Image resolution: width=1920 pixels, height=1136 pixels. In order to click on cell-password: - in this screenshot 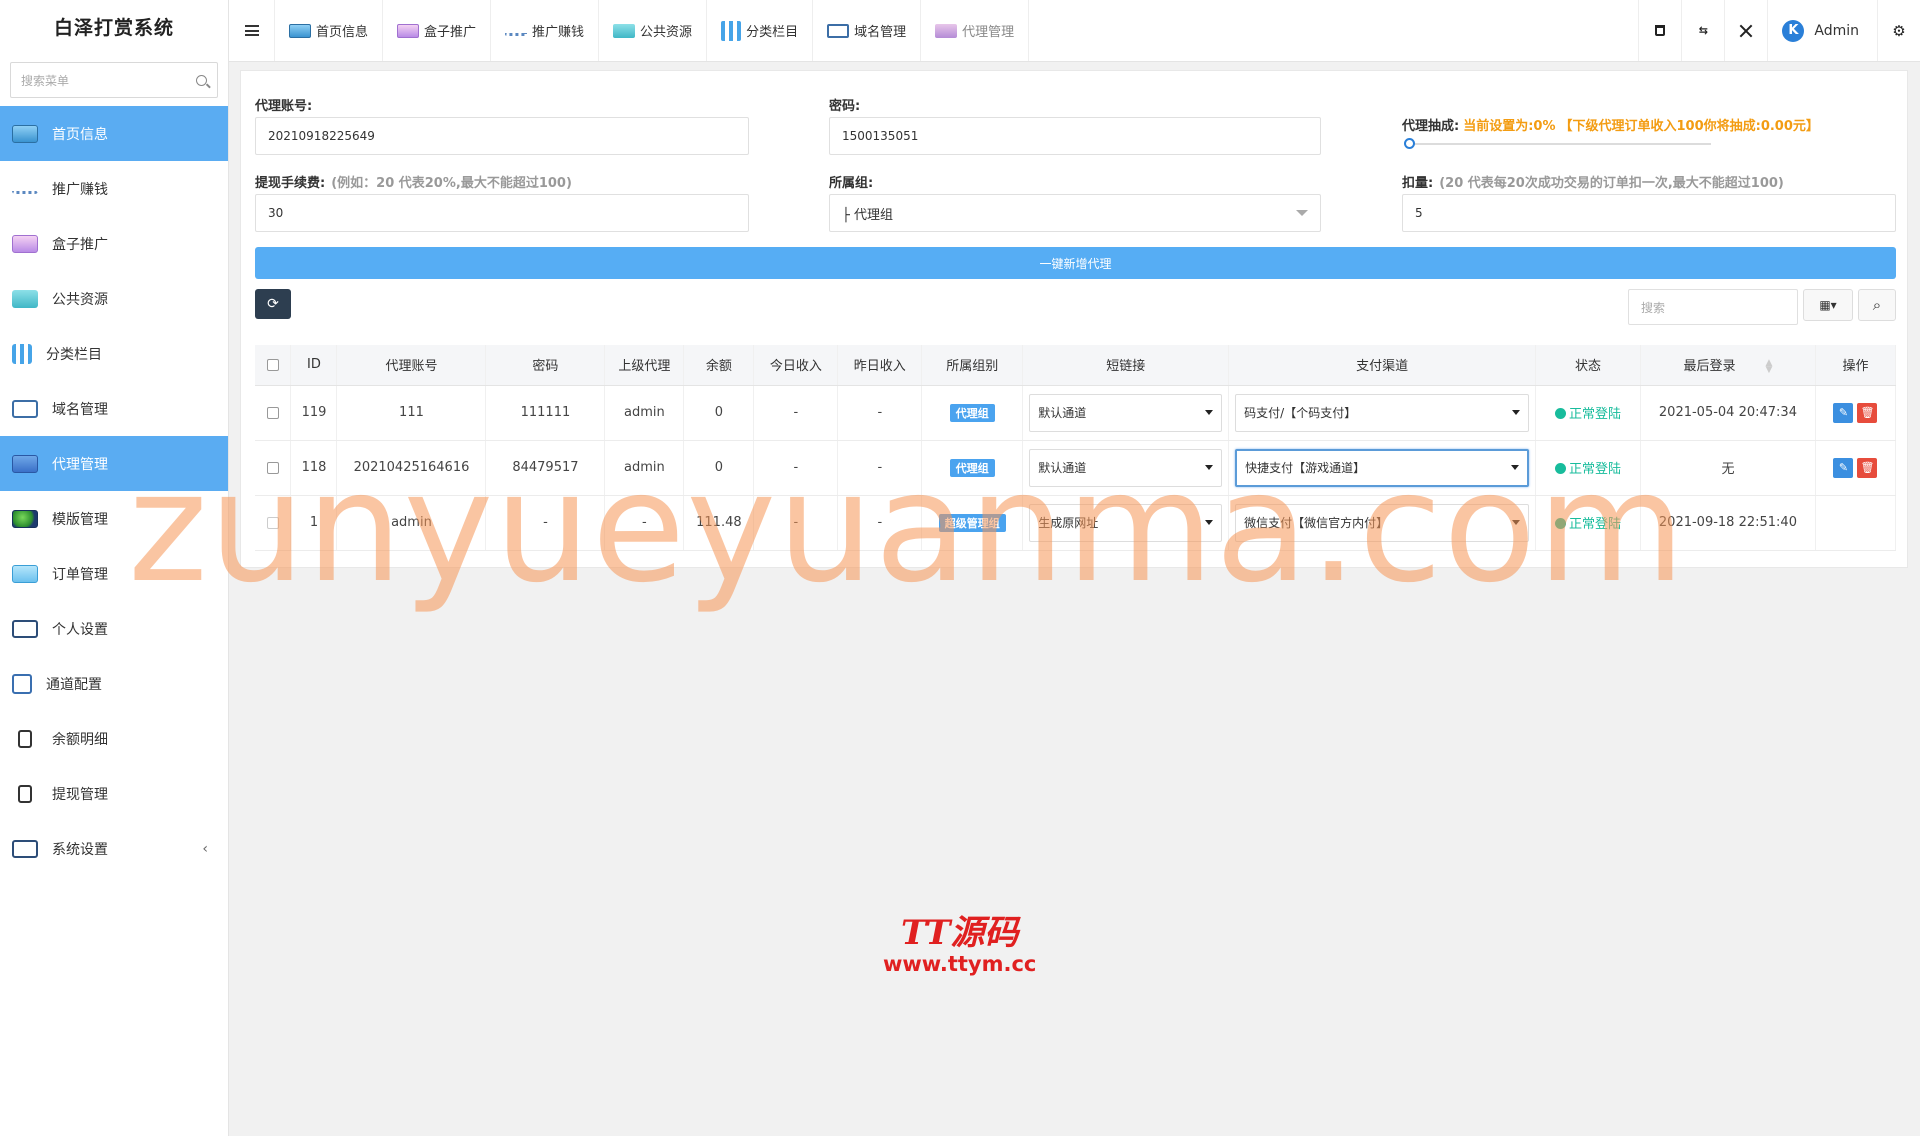, I will do `click(545, 523)`.